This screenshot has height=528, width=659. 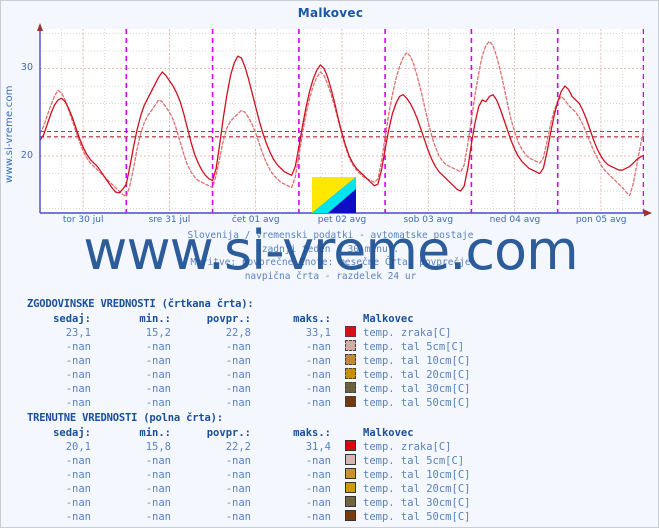 I want to click on y-tick-label: 20, so click(x=26, y=156).